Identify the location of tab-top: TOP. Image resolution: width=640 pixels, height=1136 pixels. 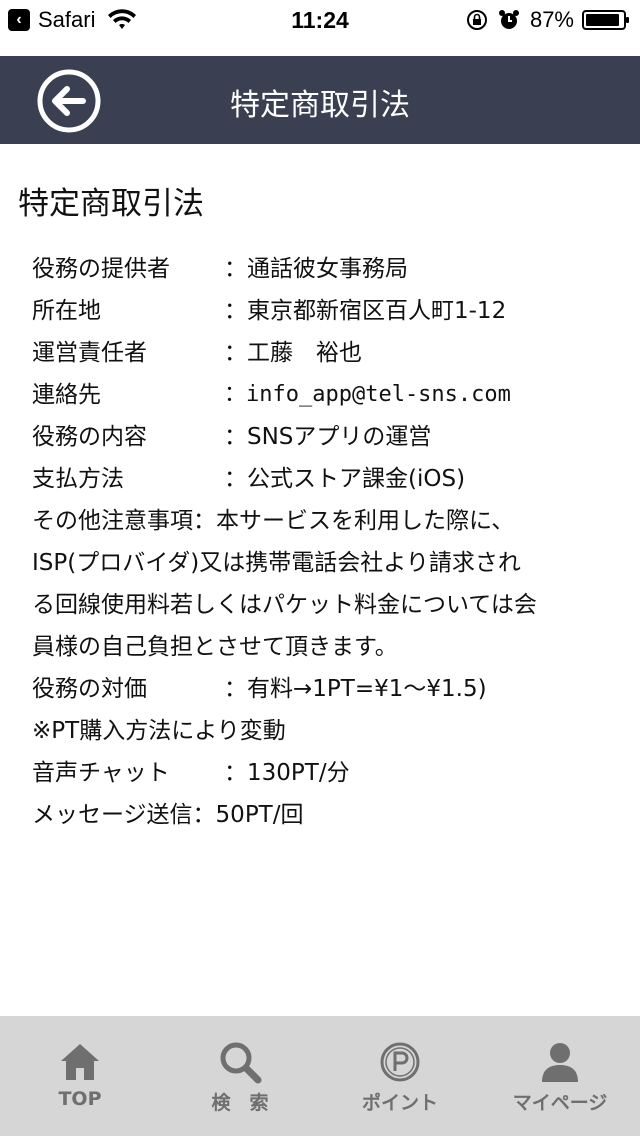
(80, 1076).